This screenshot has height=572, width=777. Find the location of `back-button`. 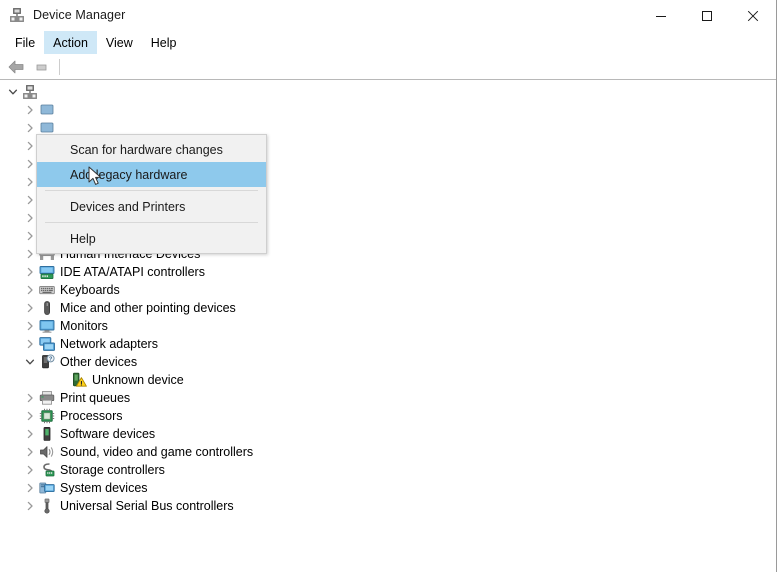

back-button is located at coordinates (16, 67).